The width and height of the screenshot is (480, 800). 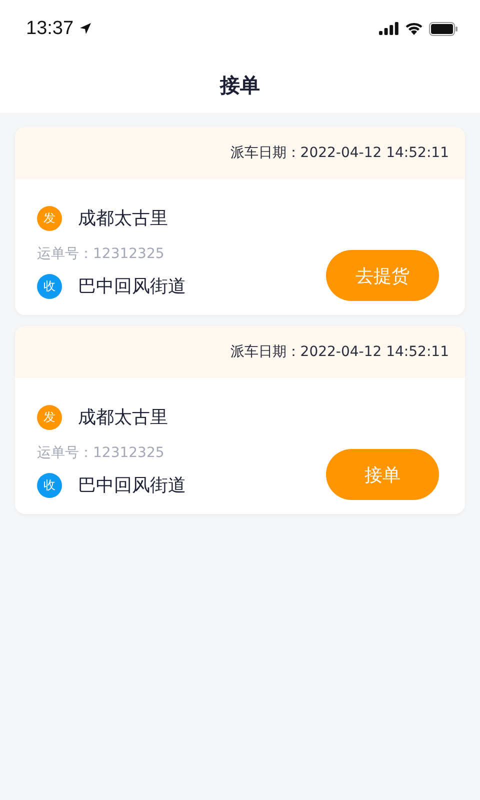 What do you see at coordinates (443, 29) in the screenshot?
I see `battery-icon` at bounding box center [443, 29].